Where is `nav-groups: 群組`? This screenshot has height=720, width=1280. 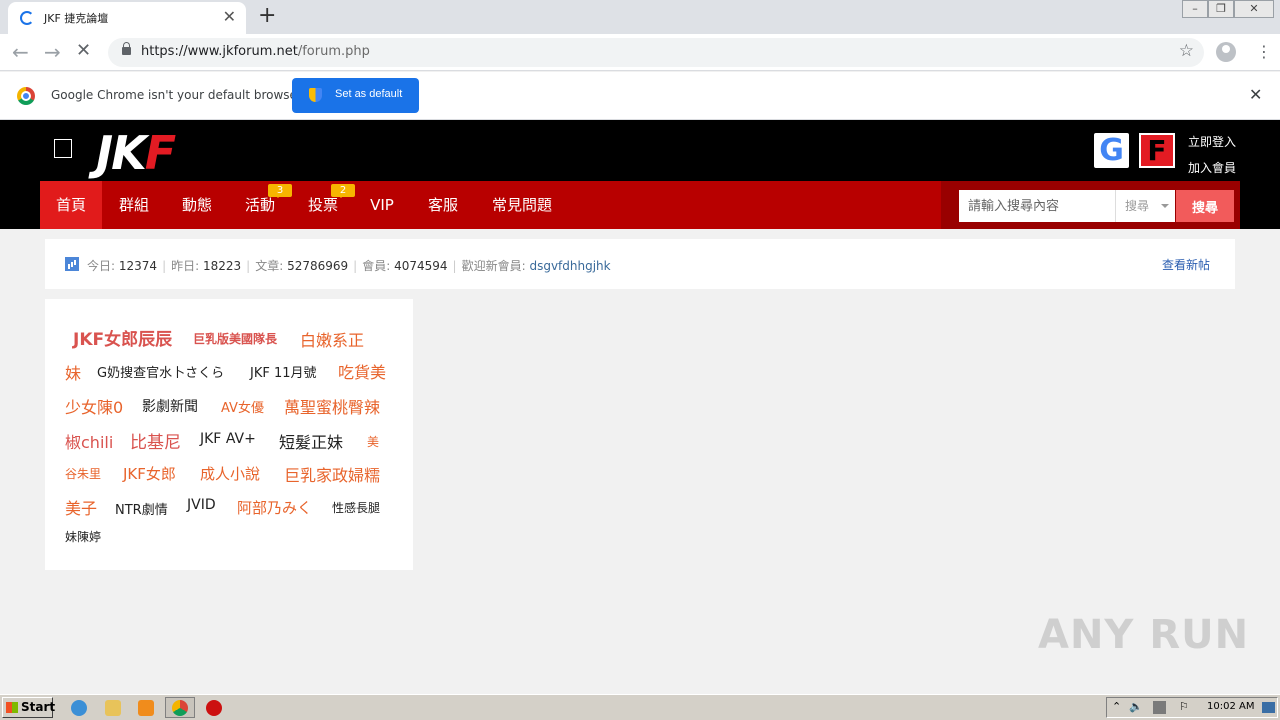 nav-groups: 群組 is located at coordinates (134, 205).